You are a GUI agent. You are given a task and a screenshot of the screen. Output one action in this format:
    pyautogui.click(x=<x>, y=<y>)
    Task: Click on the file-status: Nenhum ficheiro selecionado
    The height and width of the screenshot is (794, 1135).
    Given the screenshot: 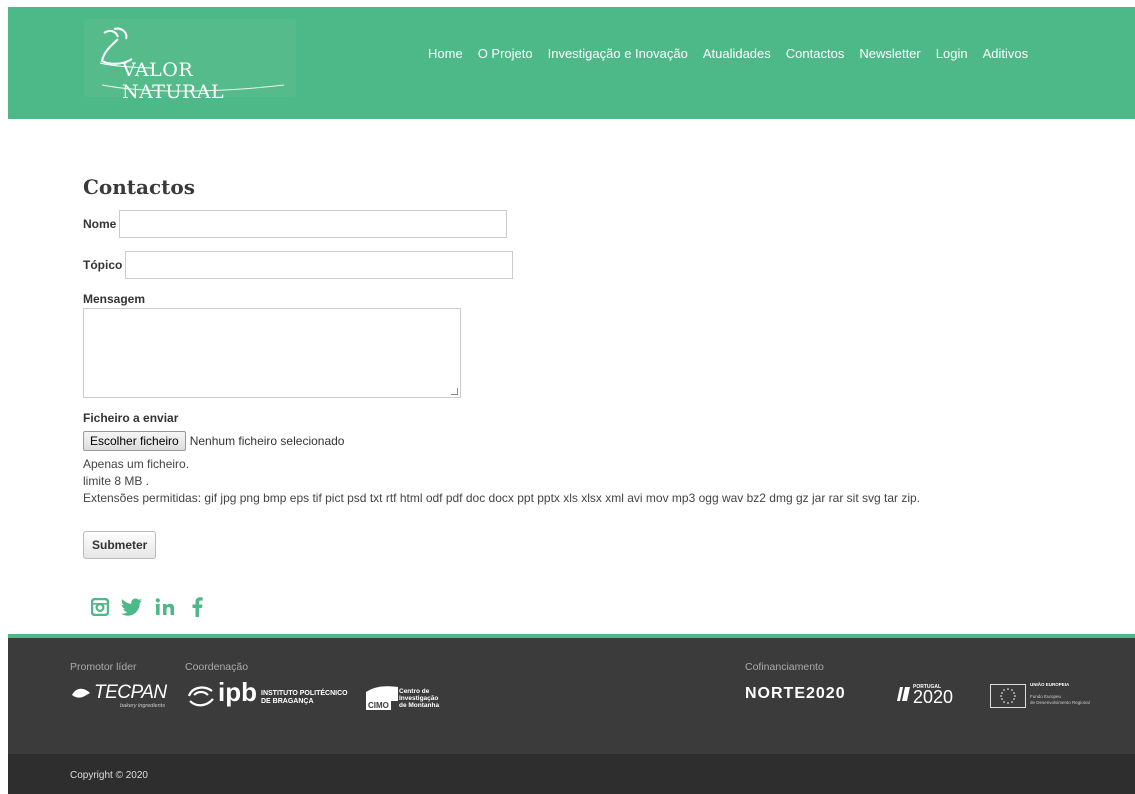 What is the action you would take?
    pyautogui.click(x=267, y=441)
    